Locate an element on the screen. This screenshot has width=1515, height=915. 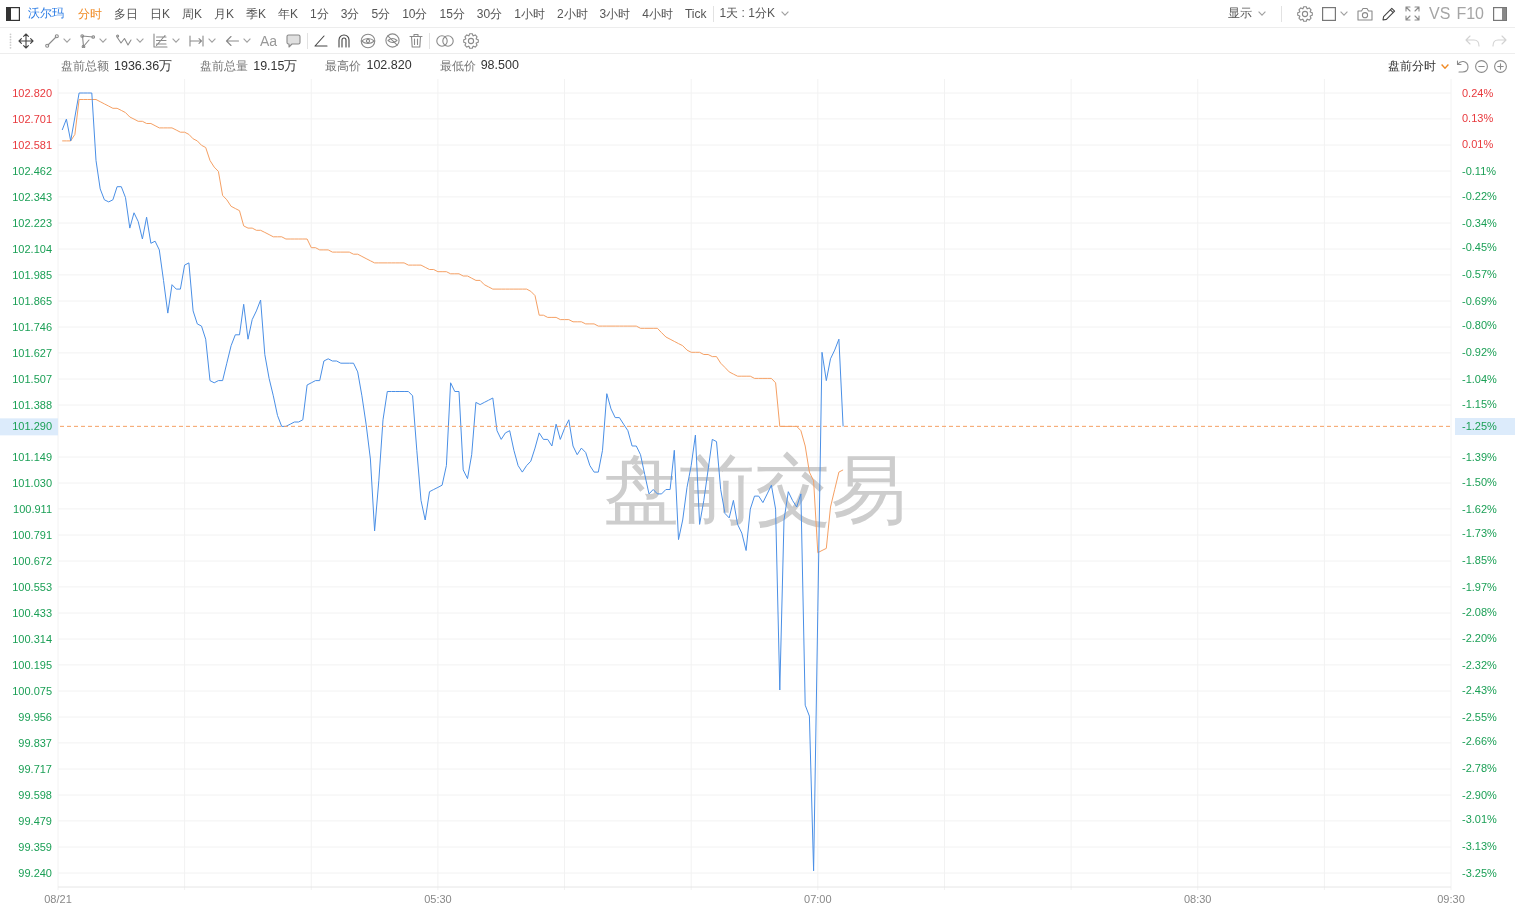
period-tab: 4小时 is located at coordinates (657, 13).